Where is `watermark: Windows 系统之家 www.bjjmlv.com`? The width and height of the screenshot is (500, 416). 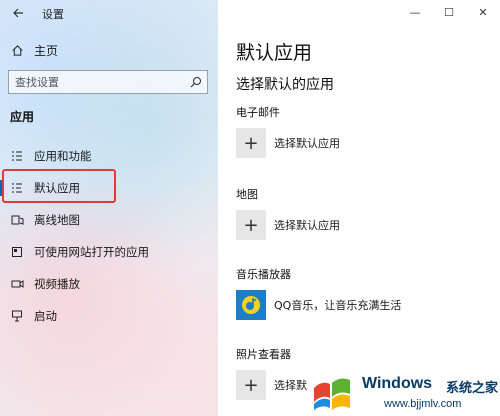
watermark: Windows 系统之家 www.bjjmlv.com is located at coordinates (403, 390).